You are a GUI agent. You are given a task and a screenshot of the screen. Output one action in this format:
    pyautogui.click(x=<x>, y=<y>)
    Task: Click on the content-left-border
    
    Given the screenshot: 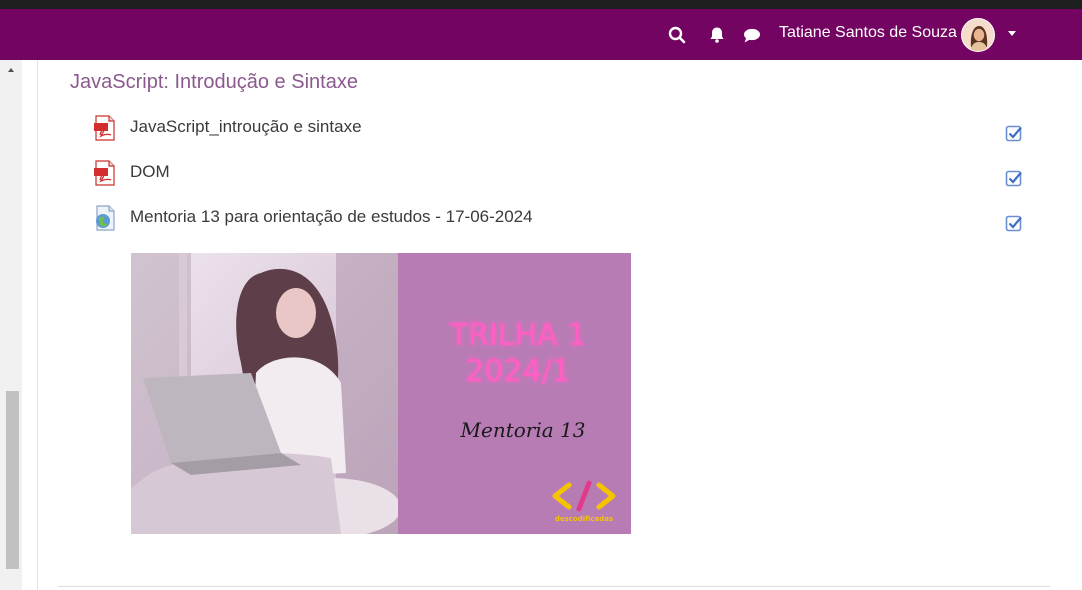 What is the action you would take?
    pyautogui.click(x=37, y=325)
    